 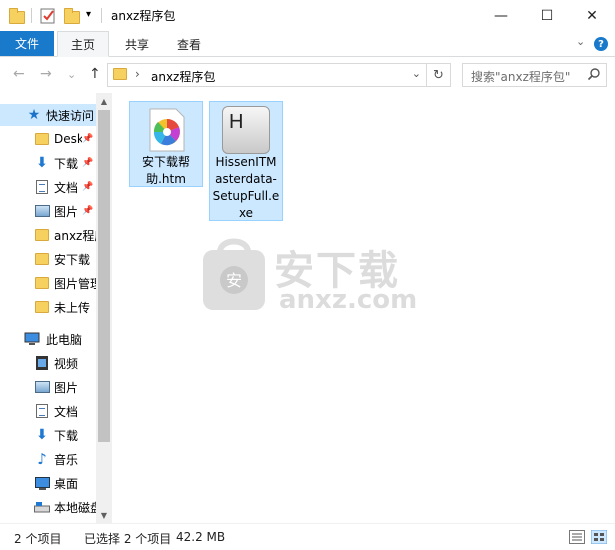 I want to click on back-icon: ←, so click(x=19, y=74).